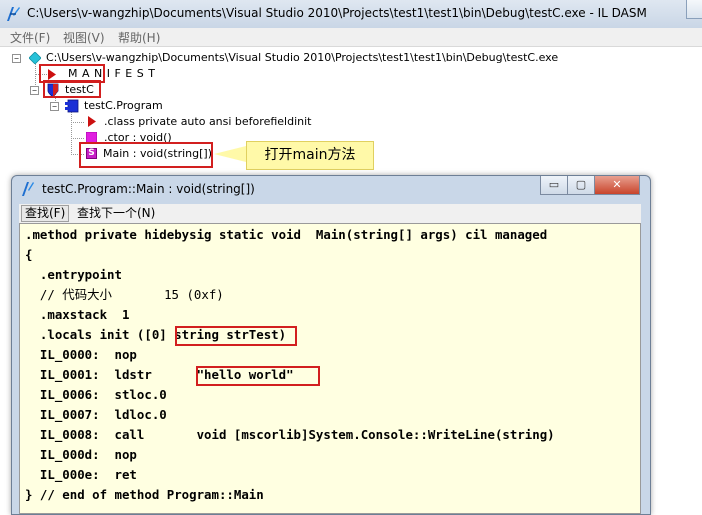 The width and height of the screenshot is (702, 515). I want to click on menu-bar: 文件(F) 视图(V) 帮助(H), so click(351, 37).